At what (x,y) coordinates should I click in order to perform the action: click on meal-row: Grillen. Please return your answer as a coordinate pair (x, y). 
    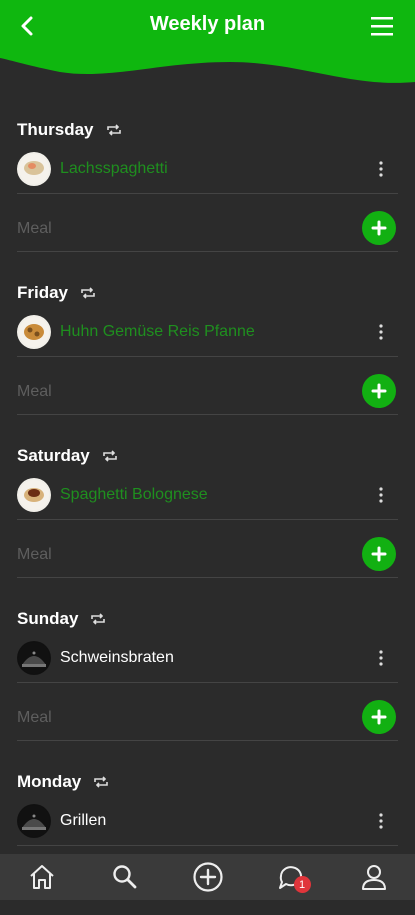
    Looking at the image, I should click on (207, 821).